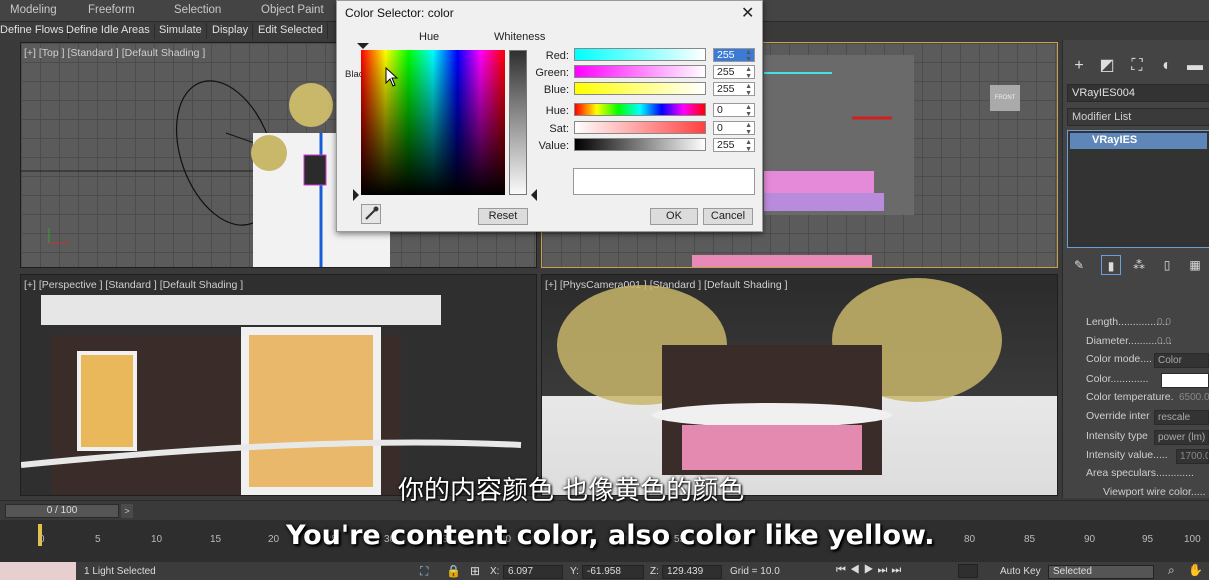 This screenshot has width=1209, height=580. Describe the element at coordinates (734, 145) in the screenshot. I see `value-value-field: 255 ▲ ▼` at that location.